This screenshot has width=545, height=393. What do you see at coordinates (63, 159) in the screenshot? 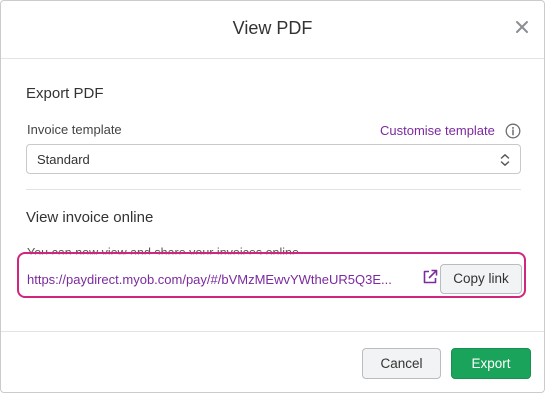
I see `invoice-template-value: Standard` at bounding box center [63, 159].